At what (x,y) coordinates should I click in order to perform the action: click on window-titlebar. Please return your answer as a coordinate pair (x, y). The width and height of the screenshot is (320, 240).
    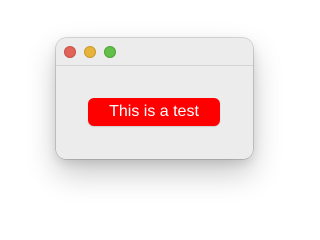
    Looking at the image, I should click on (154, 52).